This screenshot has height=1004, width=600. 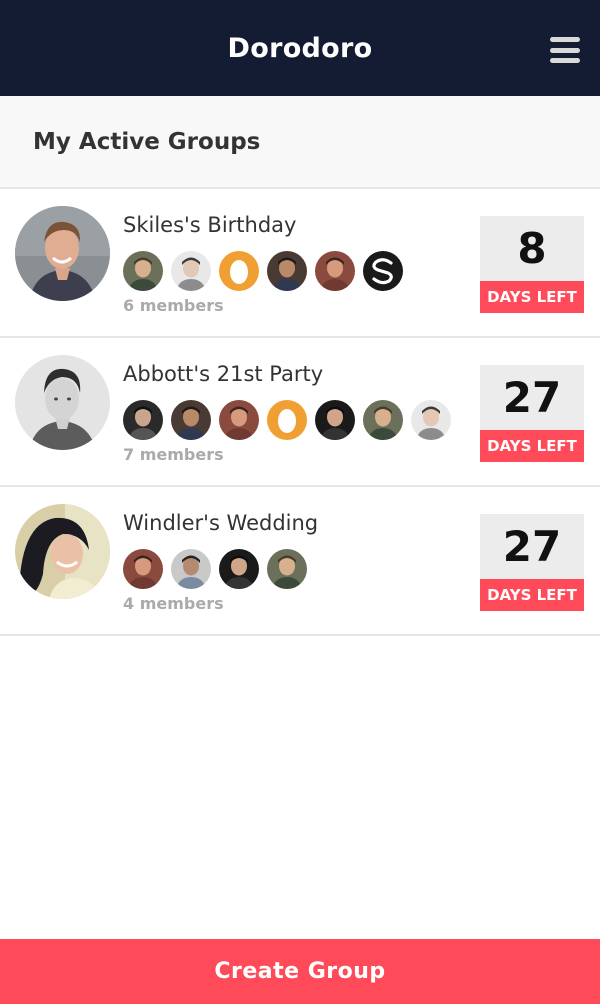 I want to click on group-row: Skiles's Birthday 6 members 8 DAYS LEFT, so click(x=300, y=263).